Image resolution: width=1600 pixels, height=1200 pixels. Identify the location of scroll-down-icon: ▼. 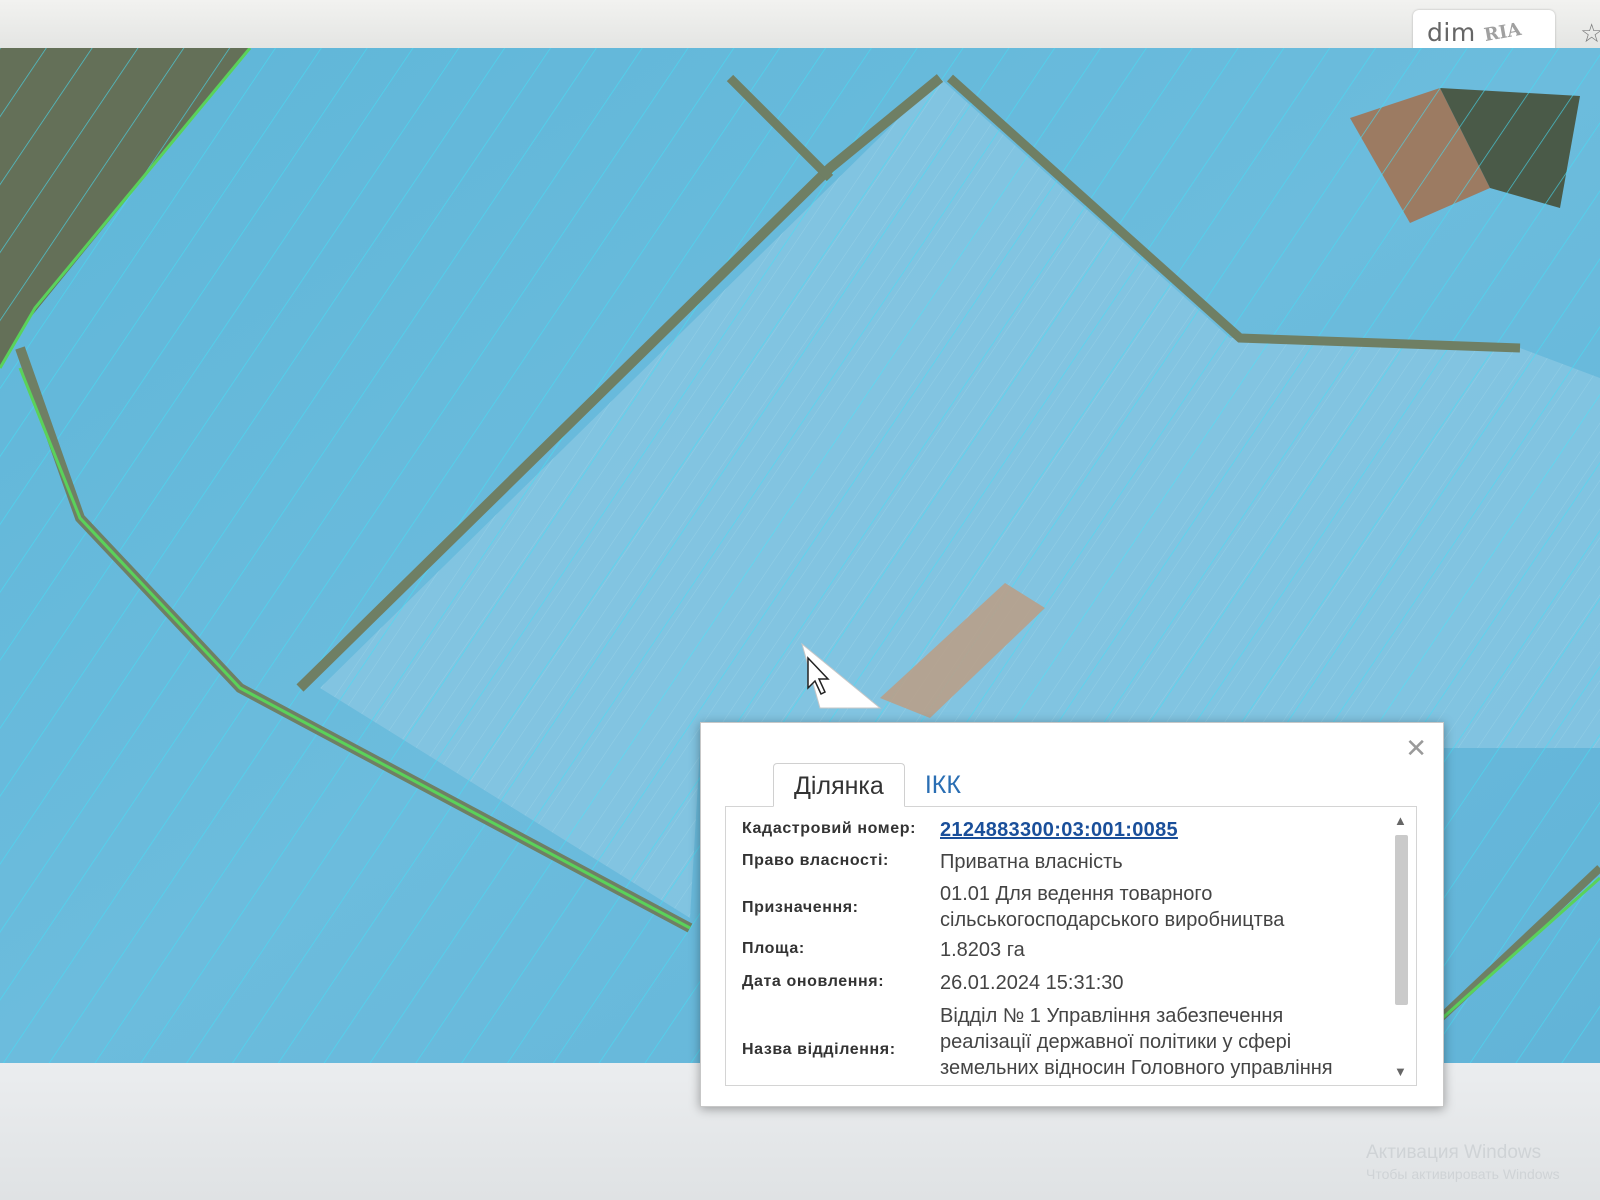
(1400, 1071).